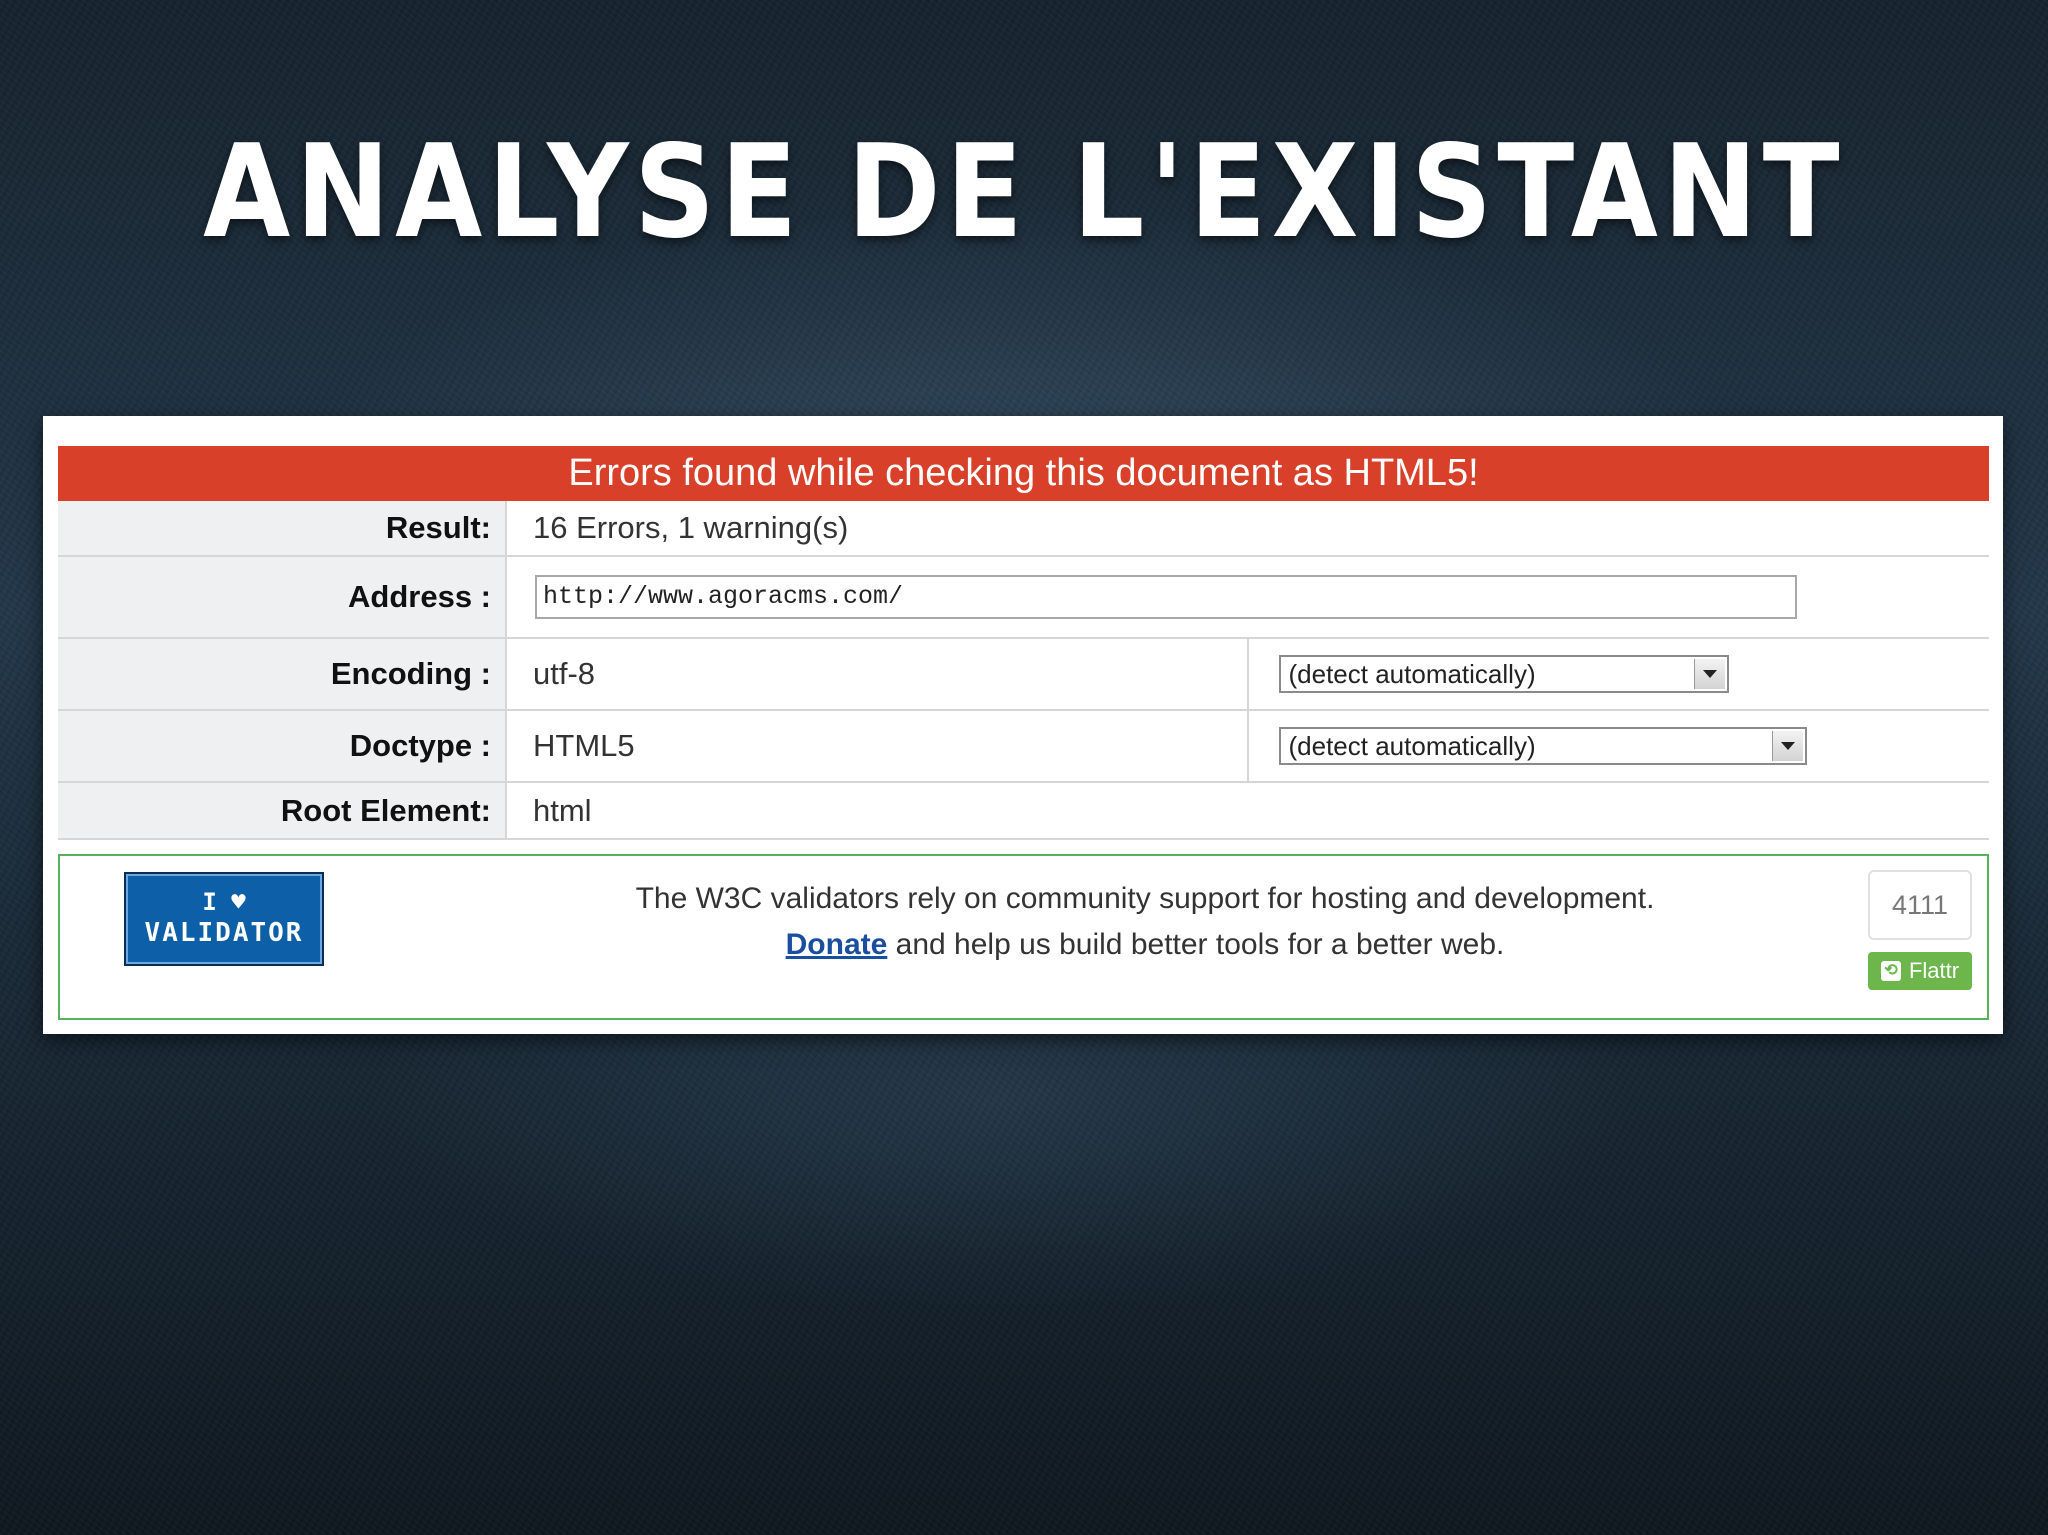 The width and height of the screenshot is (2048, 1535). I want to click on slide-title: ANALYSE DE L'EXISTANT, so click(1024, 192).